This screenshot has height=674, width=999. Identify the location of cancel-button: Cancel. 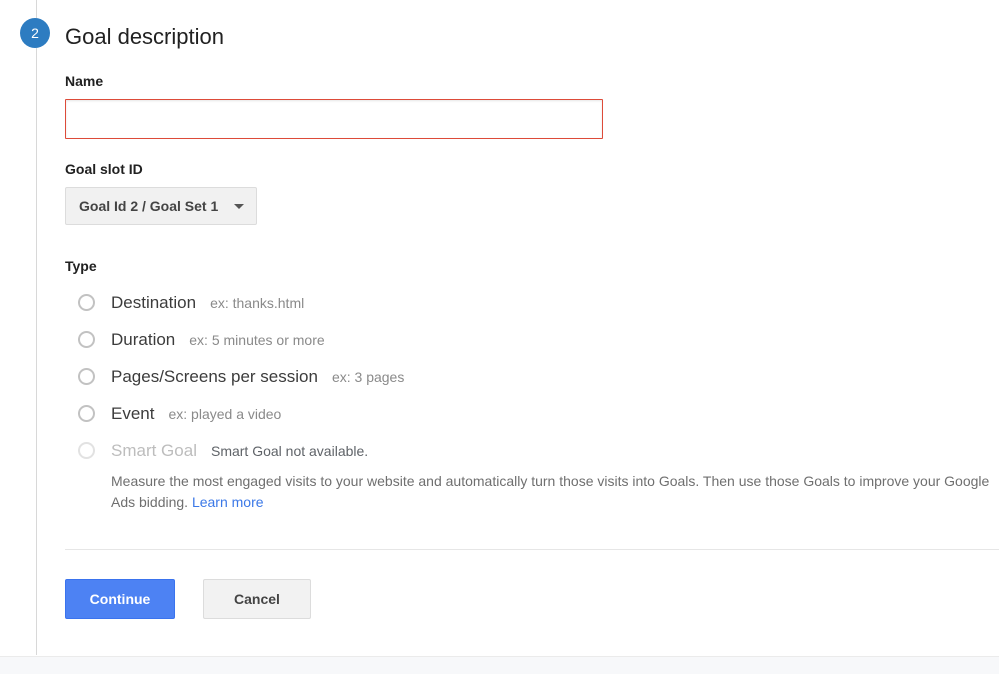
(257, 599).